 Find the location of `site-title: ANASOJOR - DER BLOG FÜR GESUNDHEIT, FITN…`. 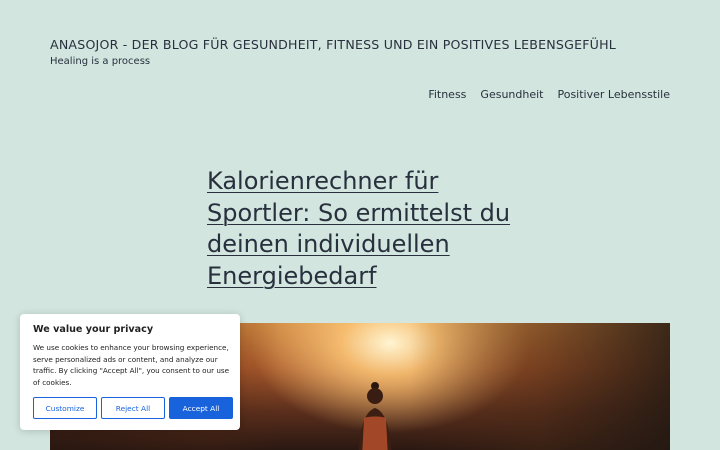

site-title: ANASOJOR - DER BLOG FÜR GESUNDHEIT, FITN… is located at coordinates (333, 44).